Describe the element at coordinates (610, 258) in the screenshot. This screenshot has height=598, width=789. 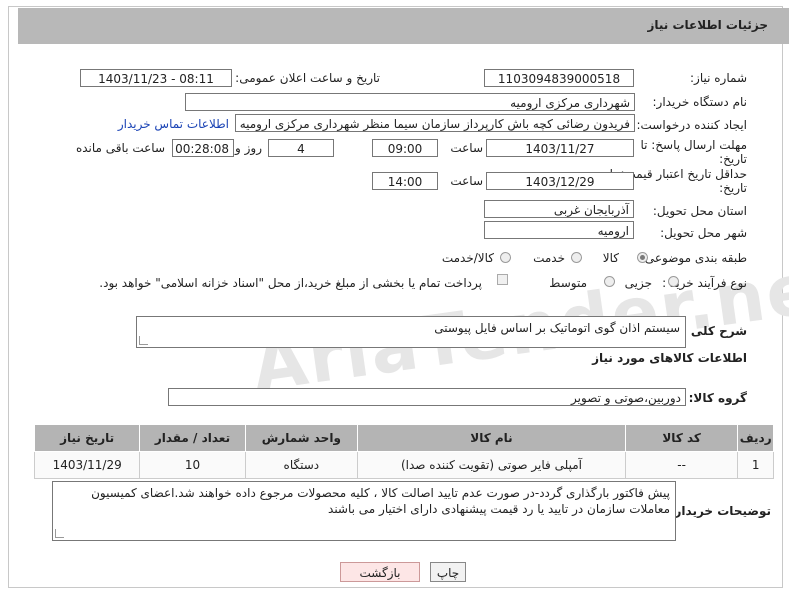
I see `category-goods-label: کالا` at that location.